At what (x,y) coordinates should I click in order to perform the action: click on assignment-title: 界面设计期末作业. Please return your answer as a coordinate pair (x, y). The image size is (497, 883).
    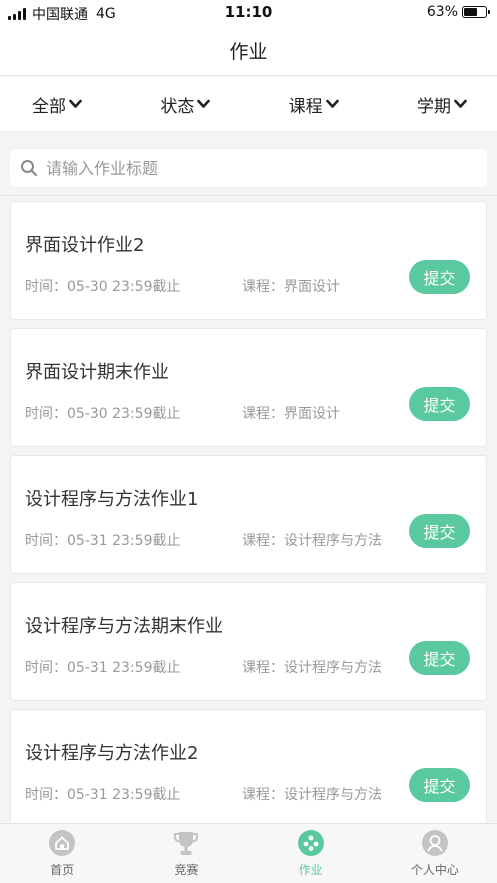
    Looking at the image, I should click on (97, 372).